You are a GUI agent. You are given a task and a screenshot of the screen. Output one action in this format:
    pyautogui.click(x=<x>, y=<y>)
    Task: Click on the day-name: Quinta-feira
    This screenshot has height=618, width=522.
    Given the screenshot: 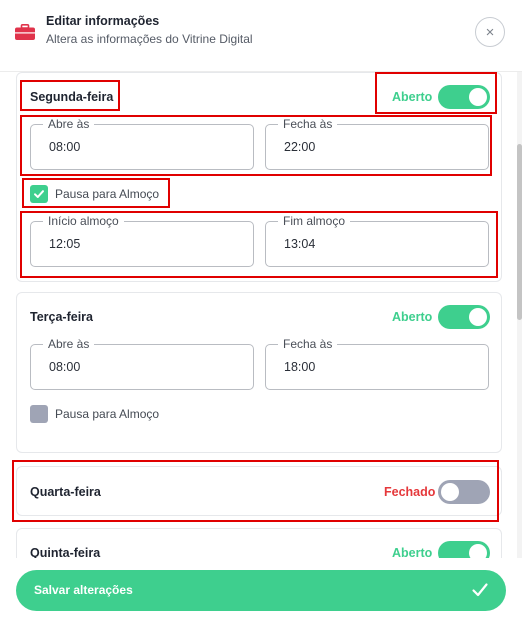 What is the action you would take?
    pyautogui.click(x=65, y=552)
    